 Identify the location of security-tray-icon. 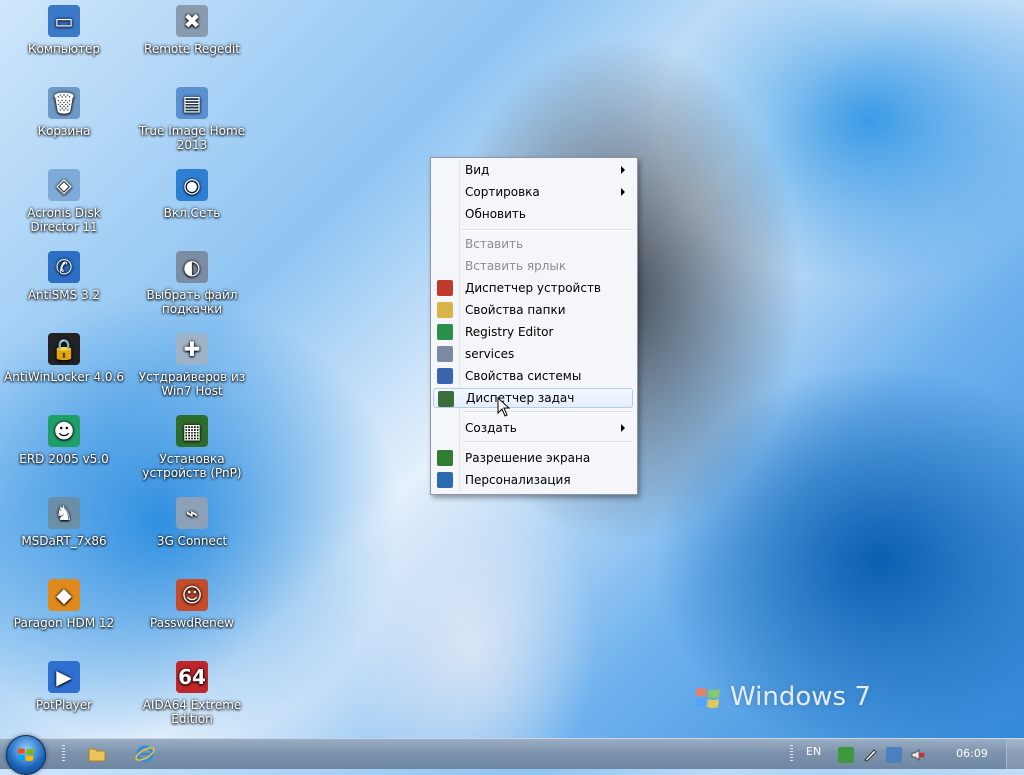
(846, 755).